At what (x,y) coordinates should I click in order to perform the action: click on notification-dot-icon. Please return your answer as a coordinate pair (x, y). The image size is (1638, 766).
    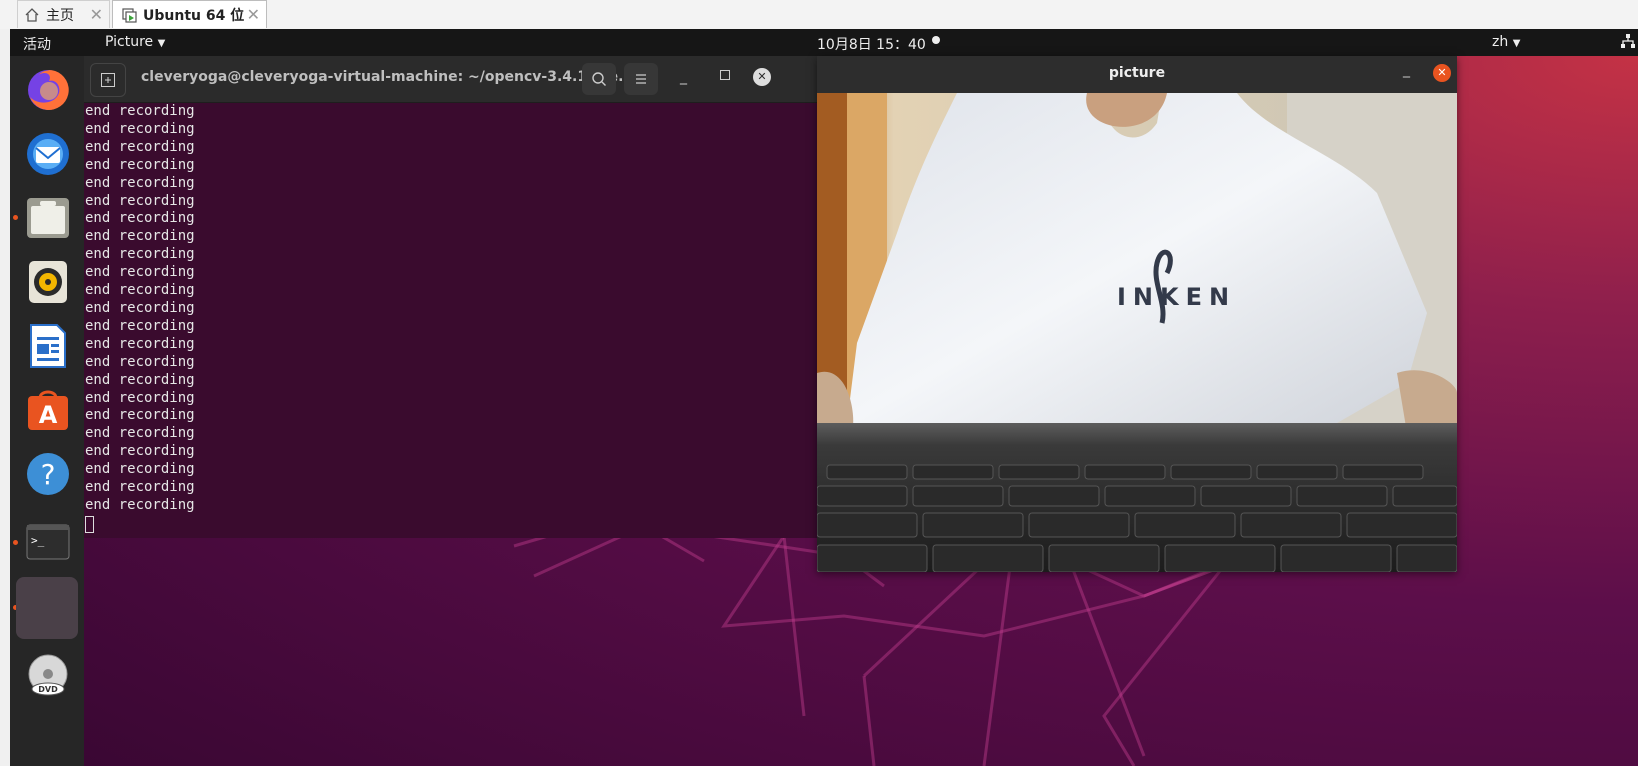
    Looking at the image, I should click on (936, 40).